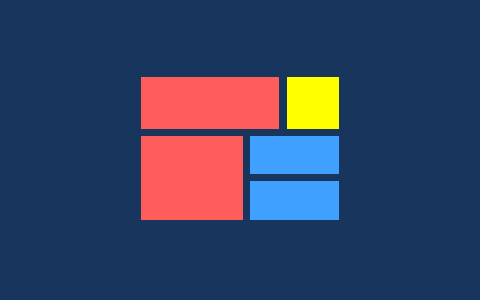  Describe the element at coordinates (210, 103) in the screenshot. I see `tile-top-left-wide` at that location.